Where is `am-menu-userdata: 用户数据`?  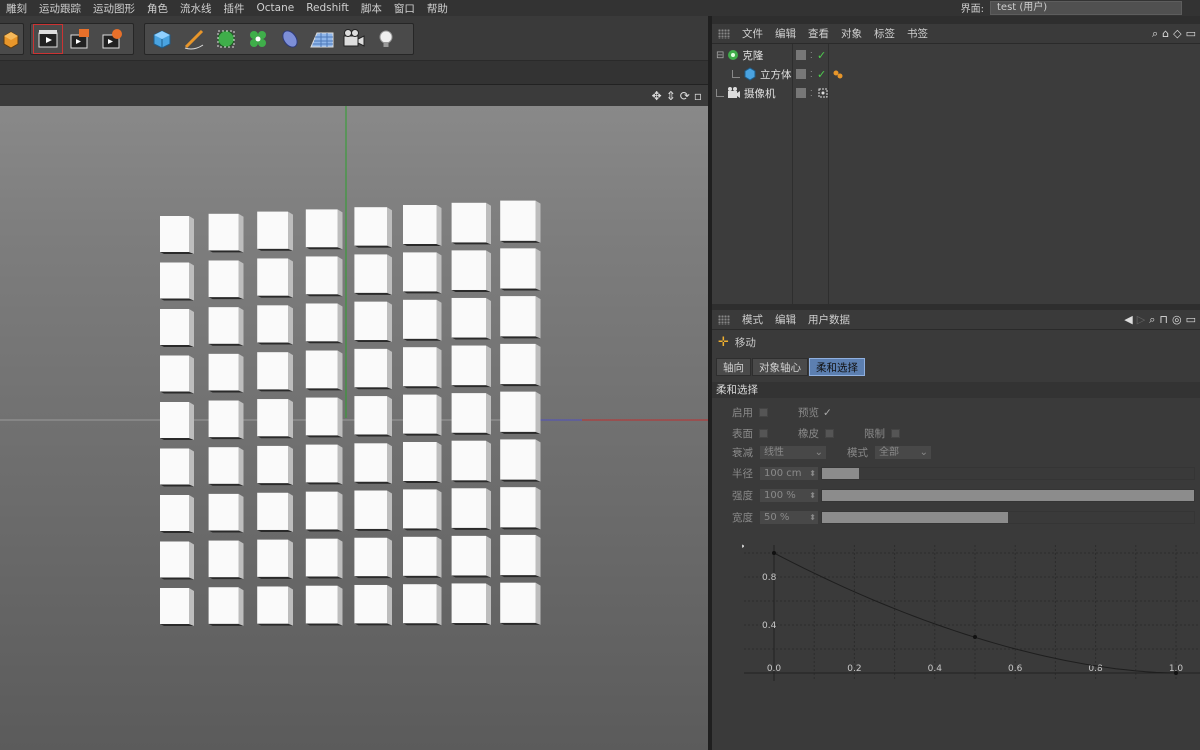 am-menu-userdata: 用户数据 is located at coordinates (829, 319).